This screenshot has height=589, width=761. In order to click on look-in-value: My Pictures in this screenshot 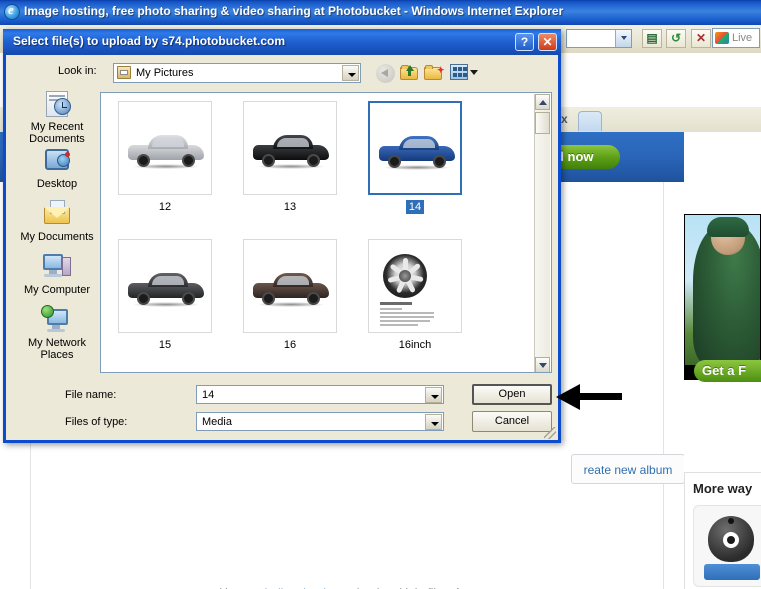, I will do `click(165, 73)`.